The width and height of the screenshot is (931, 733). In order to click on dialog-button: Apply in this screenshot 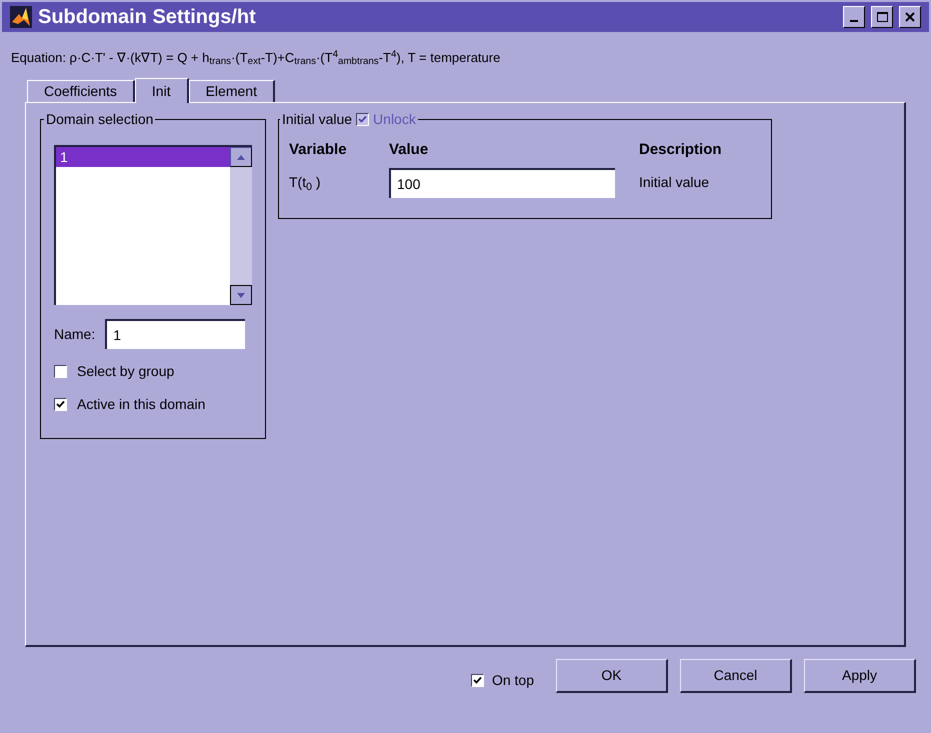, I will do `click(860, 676)`.